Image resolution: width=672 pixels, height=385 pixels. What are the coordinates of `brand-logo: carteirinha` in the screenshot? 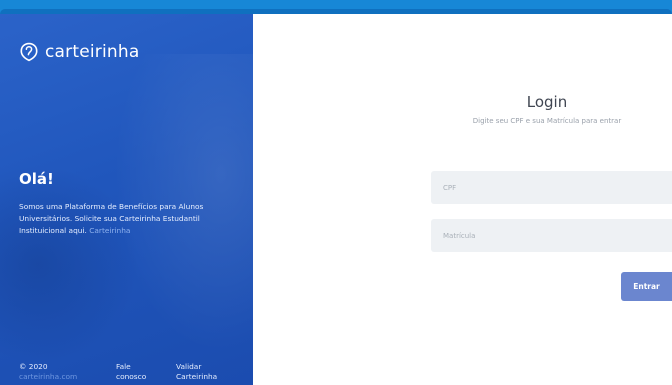 It's located at (79, 52).